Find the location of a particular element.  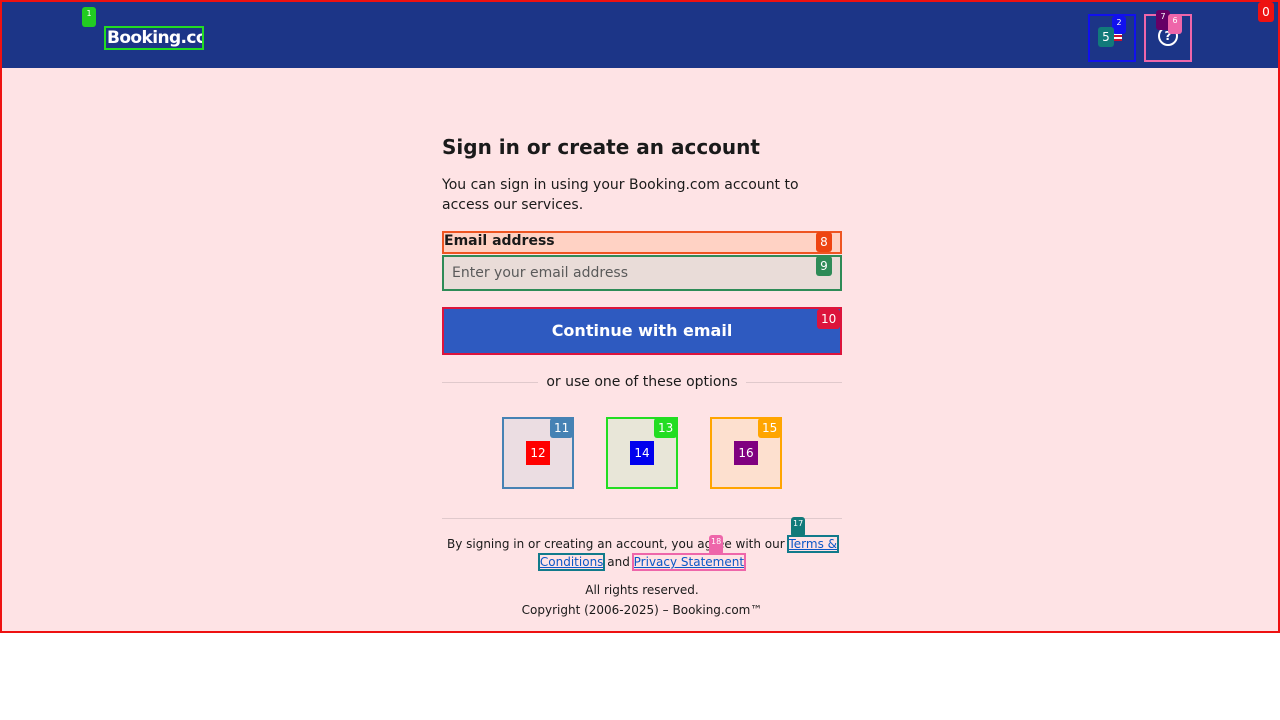

overlay-tag: 17 is located at coordinates (798, 527).